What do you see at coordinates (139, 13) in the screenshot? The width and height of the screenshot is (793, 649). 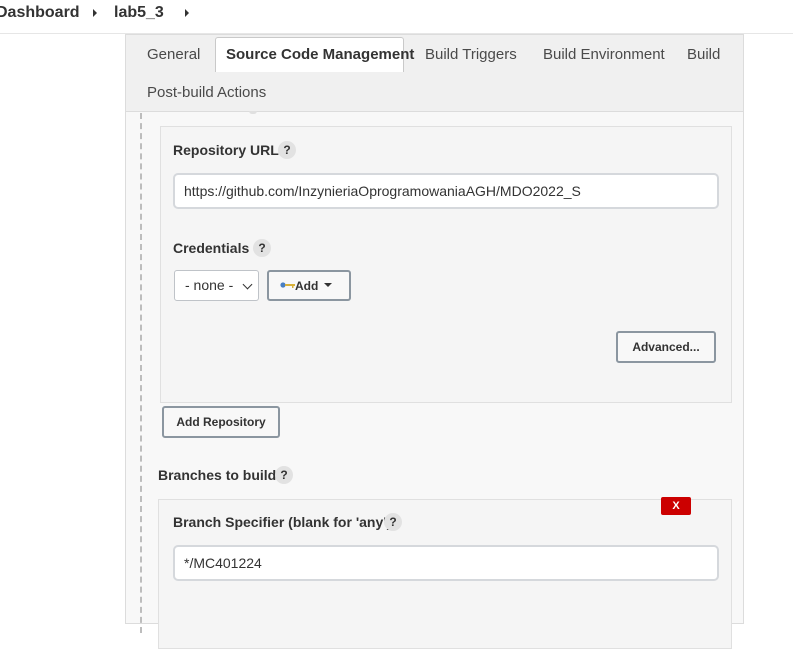 I see `breadcrumb-item-job: lab5_3` at bounding box center [139, 13].